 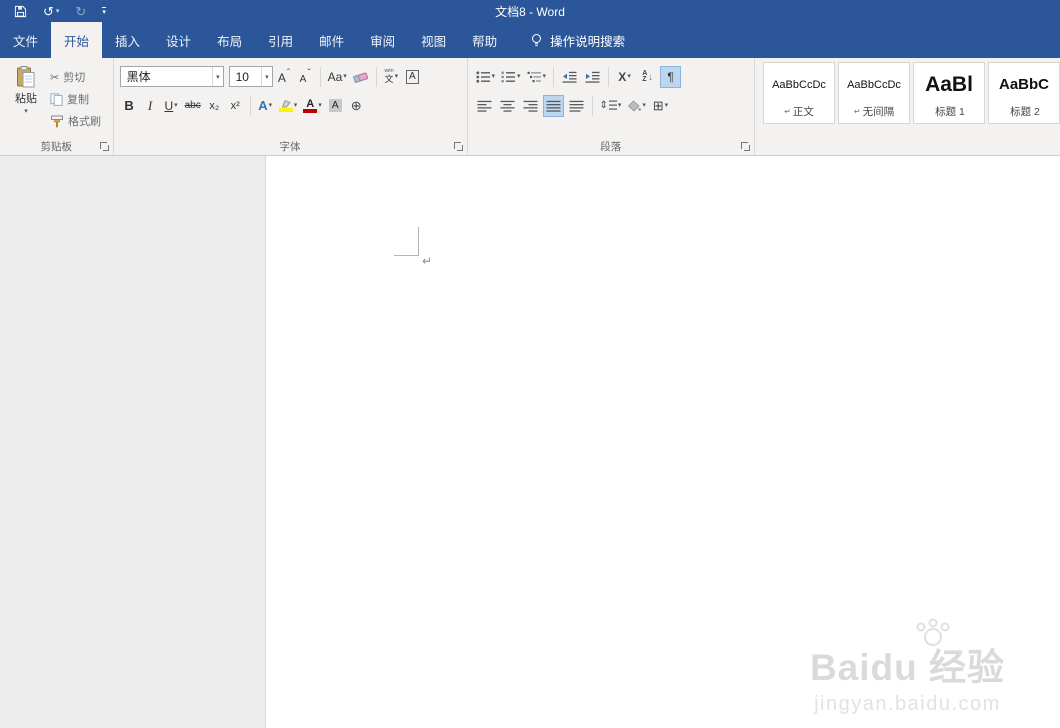 What do you see at coordinates (235, 106) in the screenshot?
I see `superscript-button: x²` at bounding box center [235, 106].